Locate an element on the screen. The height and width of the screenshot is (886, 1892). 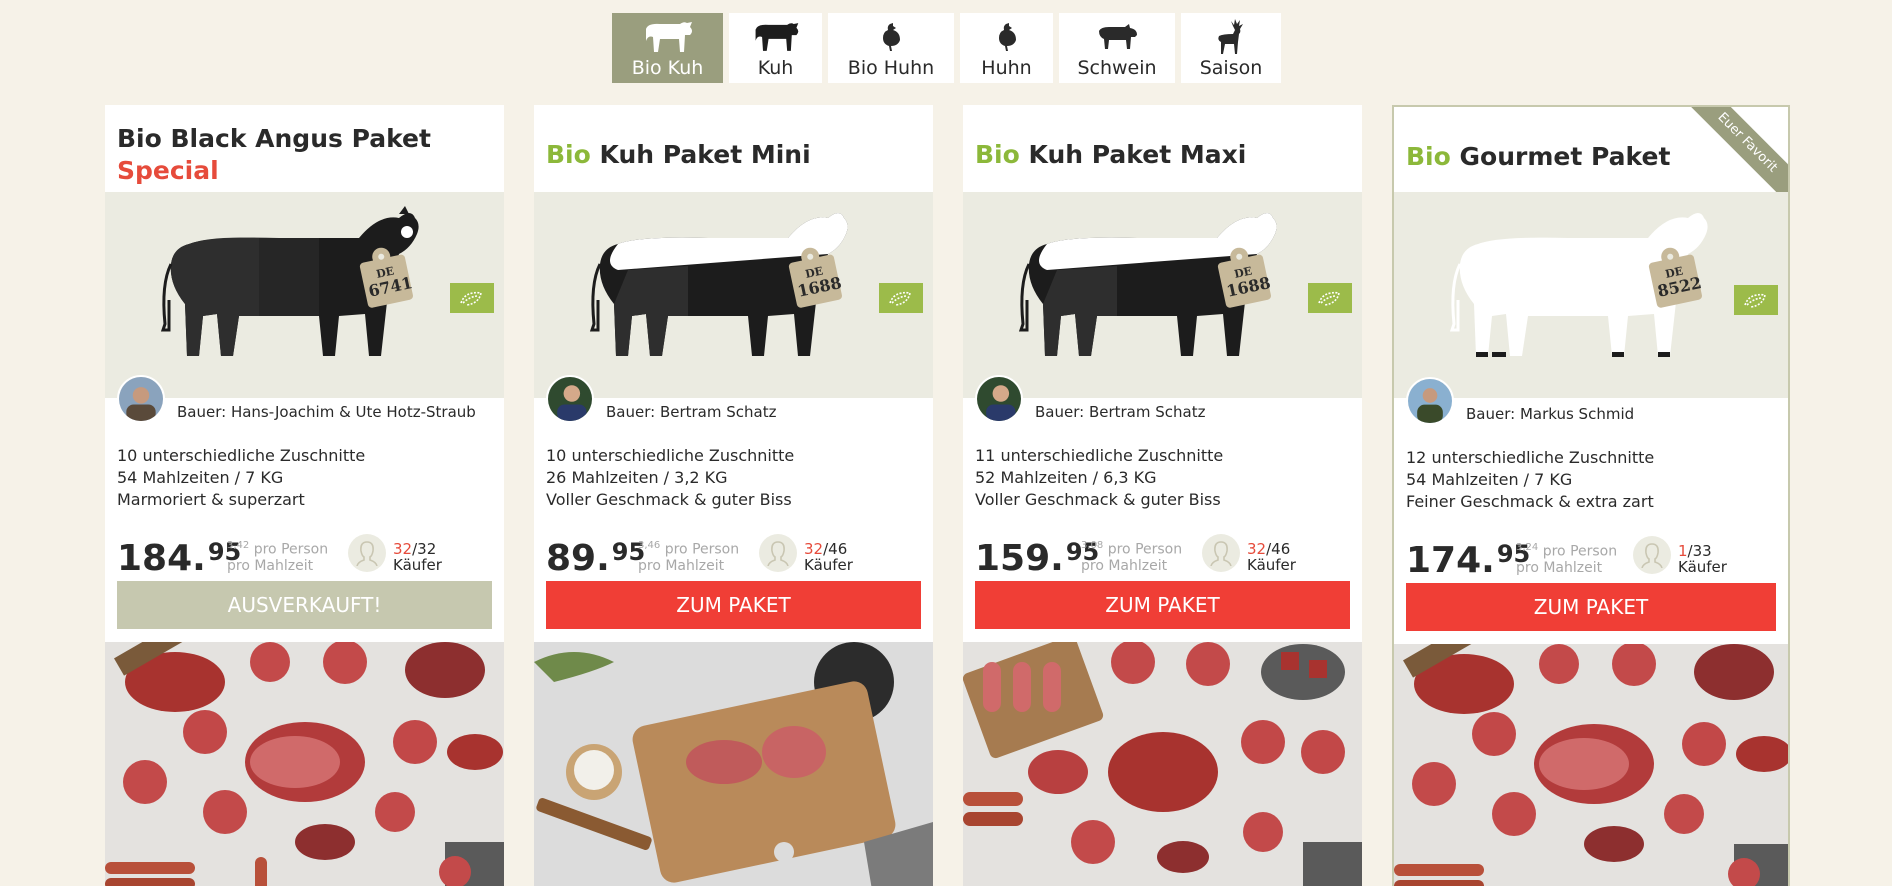
tab-bio-kuh: Bio Kuh is located at coordinates (667, 48).